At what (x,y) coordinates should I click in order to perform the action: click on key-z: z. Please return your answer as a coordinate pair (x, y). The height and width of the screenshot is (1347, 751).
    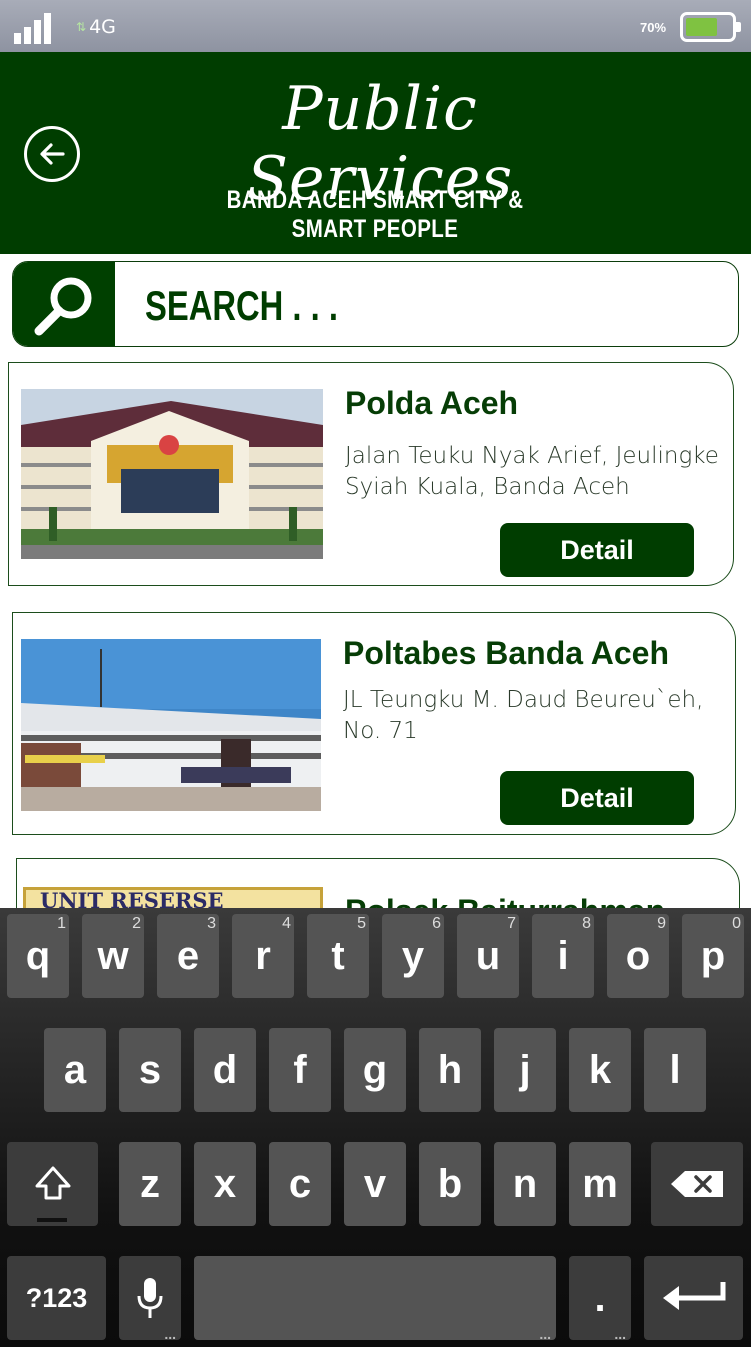
    Looking at the image, I should click on (150, 1184).